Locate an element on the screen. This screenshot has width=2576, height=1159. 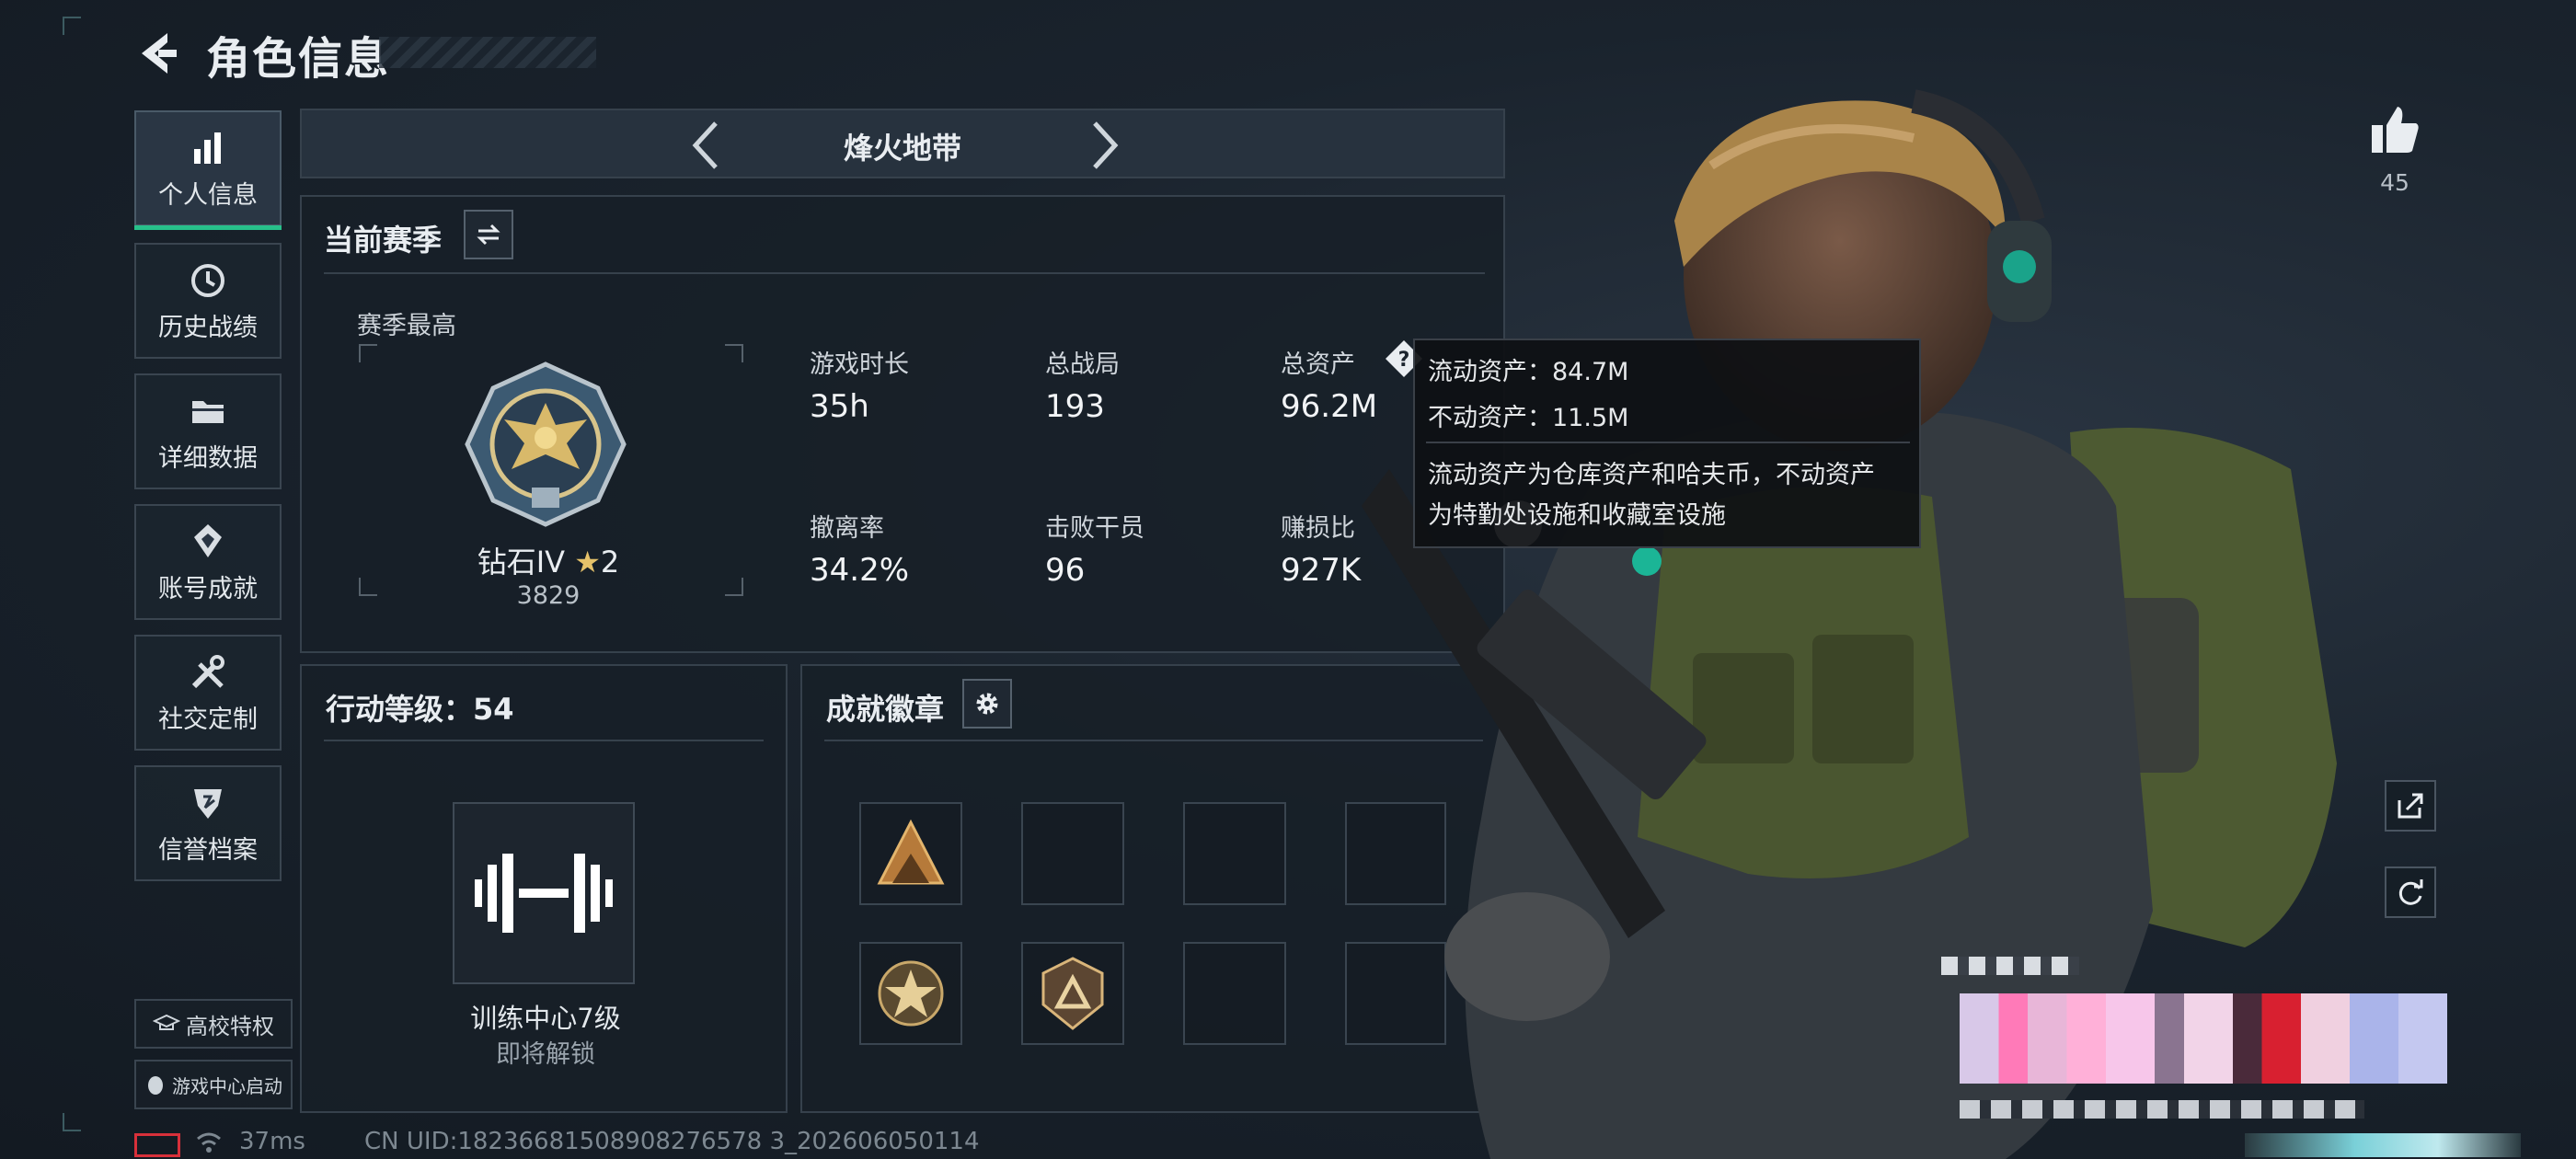
stat-value: 96 is located at coordinates (1065, 570).